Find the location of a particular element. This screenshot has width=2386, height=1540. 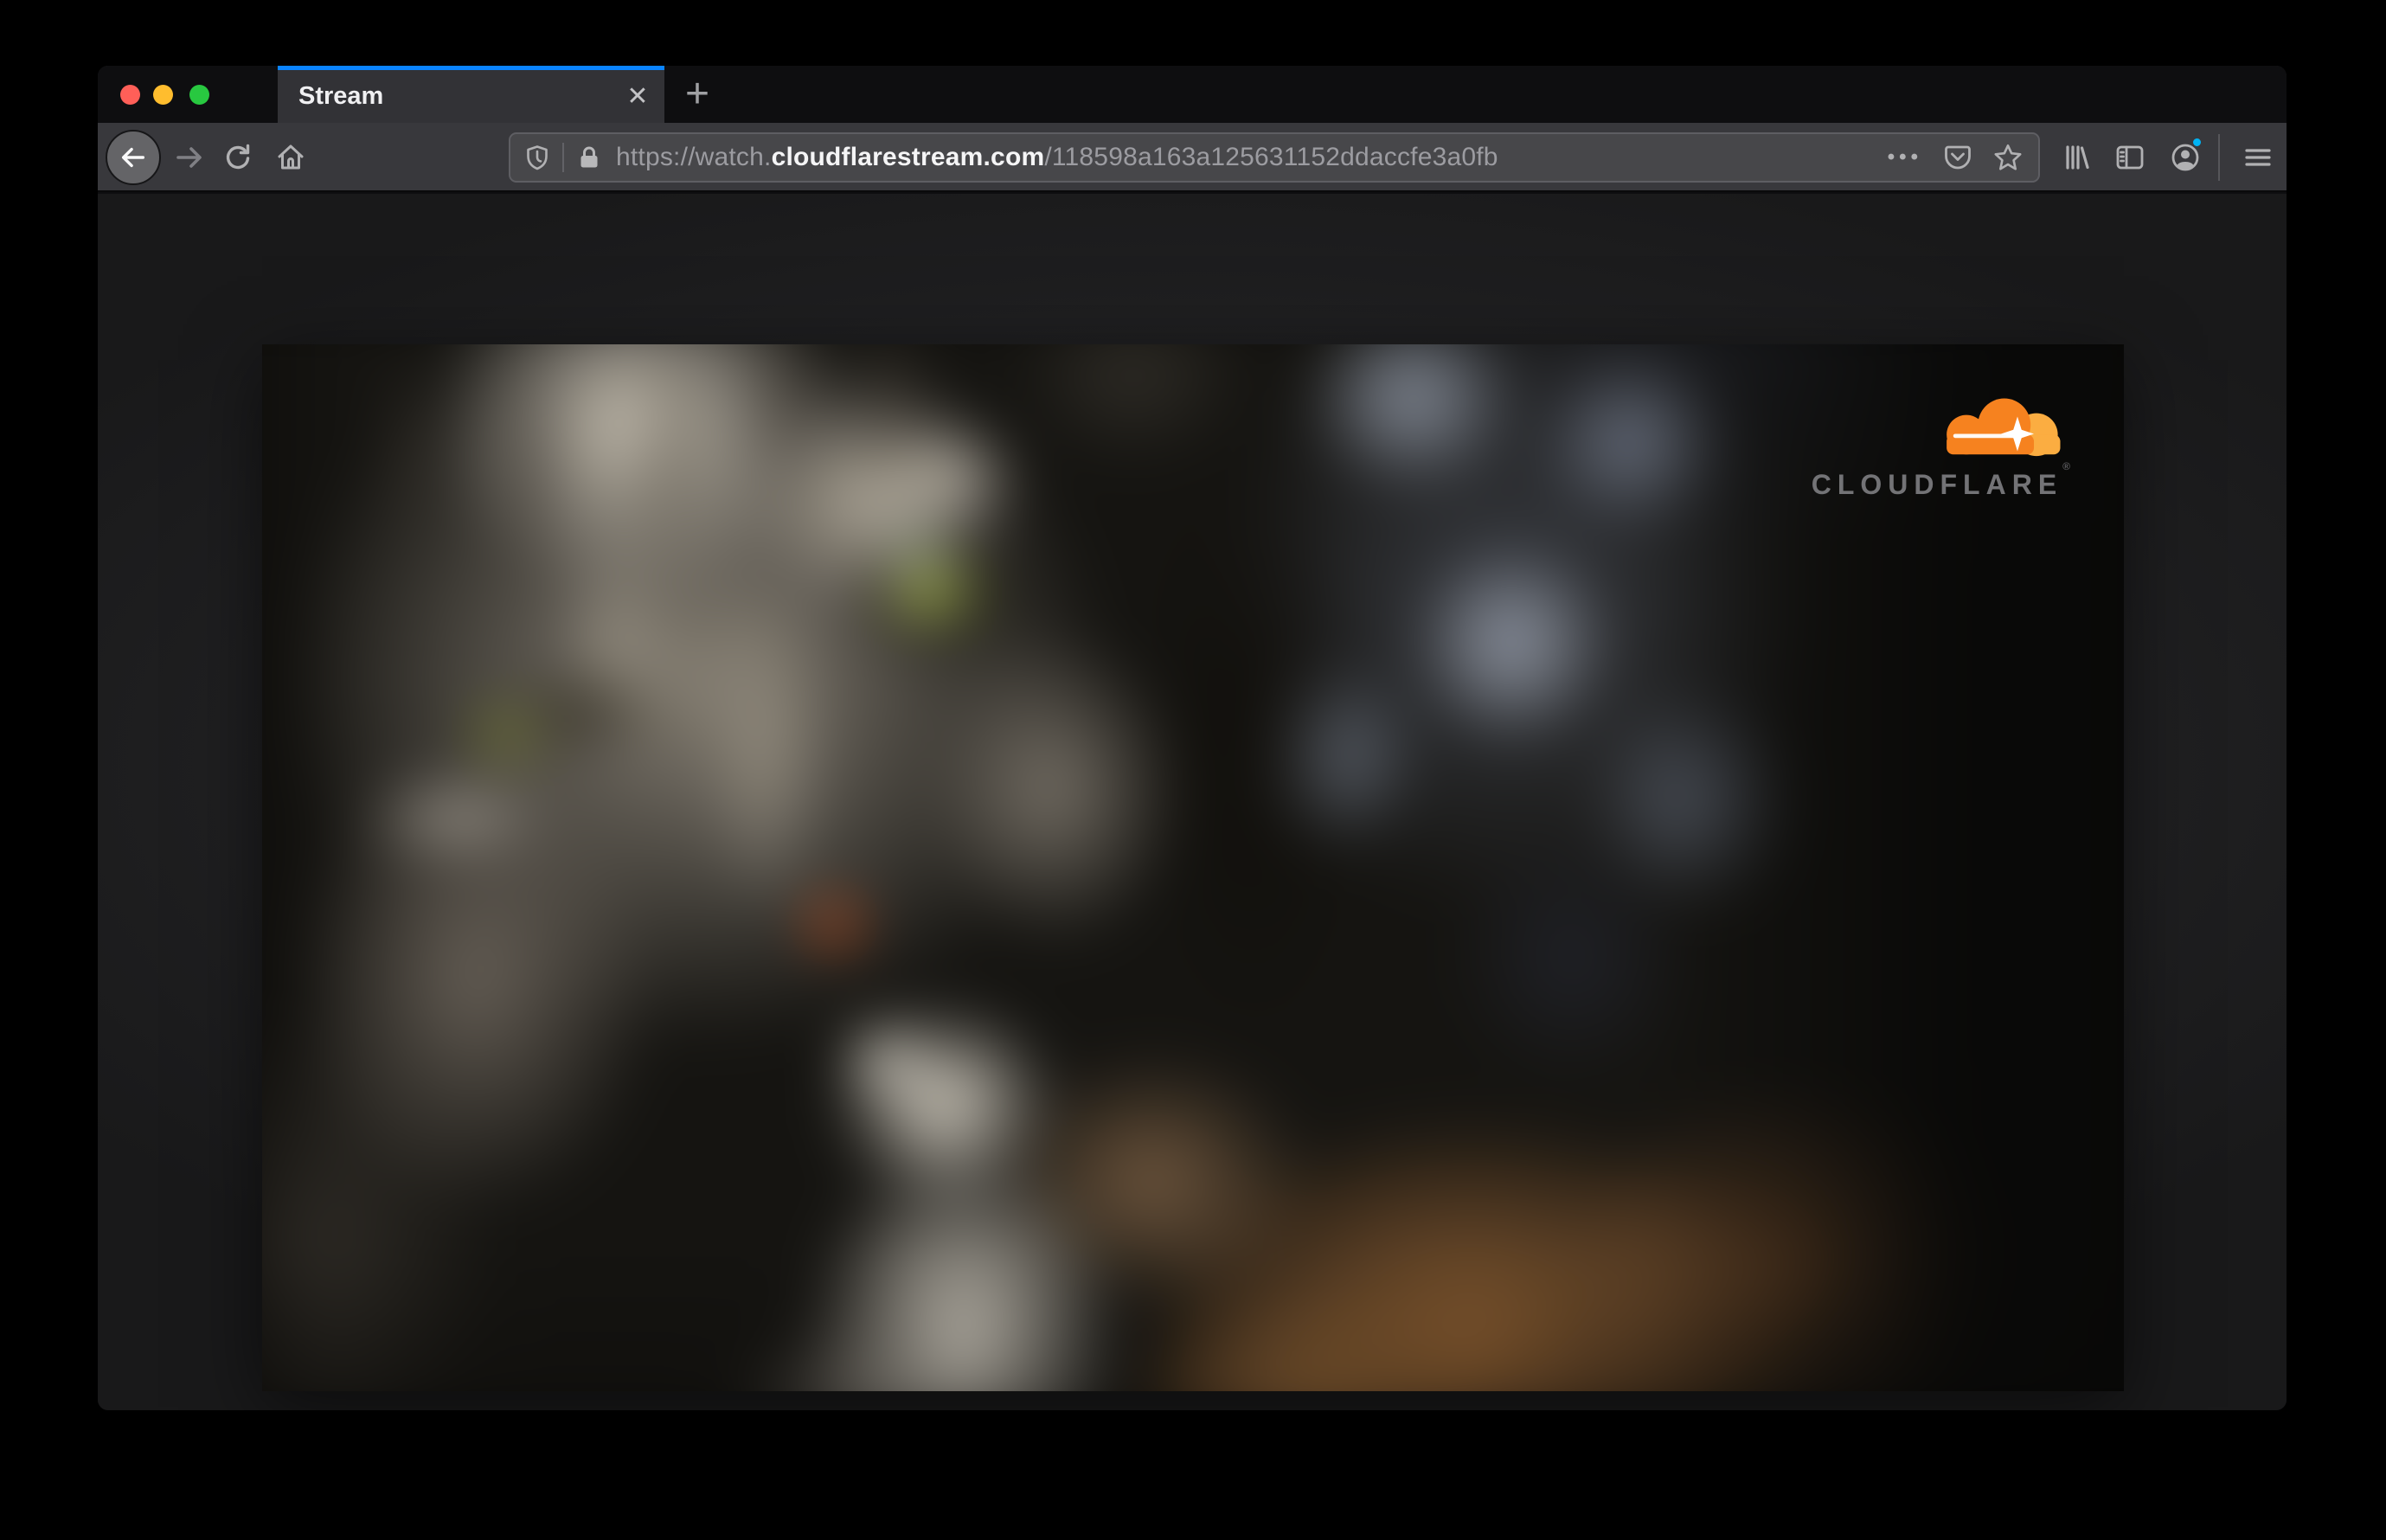

registered-mark: ® is located at coordinates (2066, 466).